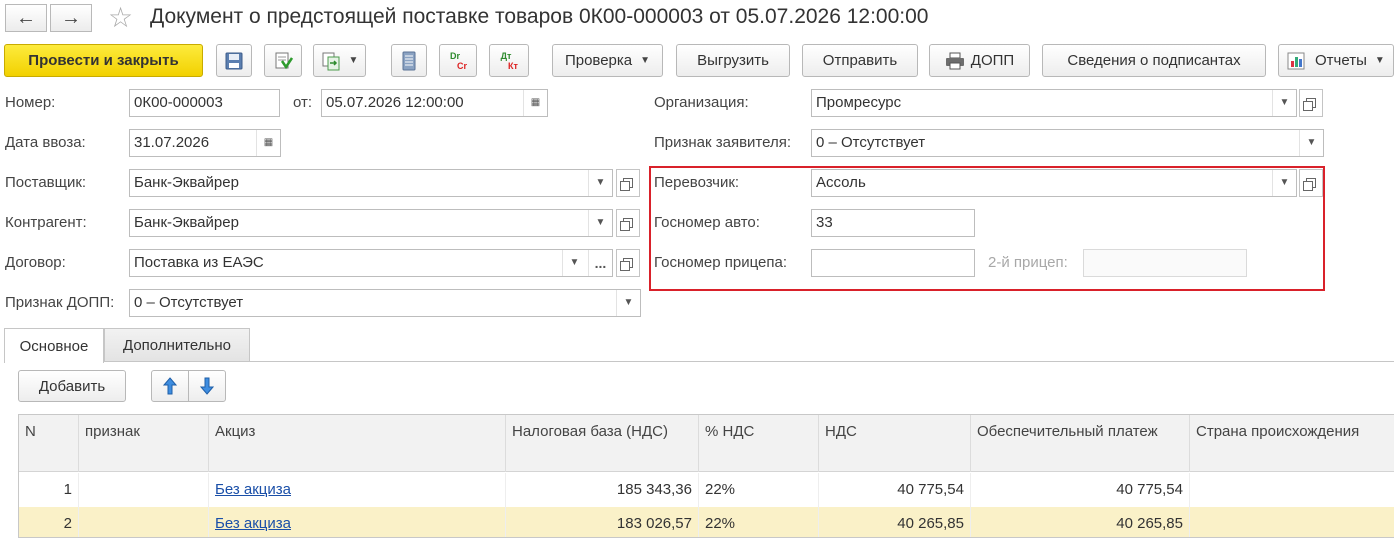  What do you see at coordinates (189, 302) in the screenshot?
I see `dopp-sign-value: 0 – Отсутствует` at bounding box center [189, 302].